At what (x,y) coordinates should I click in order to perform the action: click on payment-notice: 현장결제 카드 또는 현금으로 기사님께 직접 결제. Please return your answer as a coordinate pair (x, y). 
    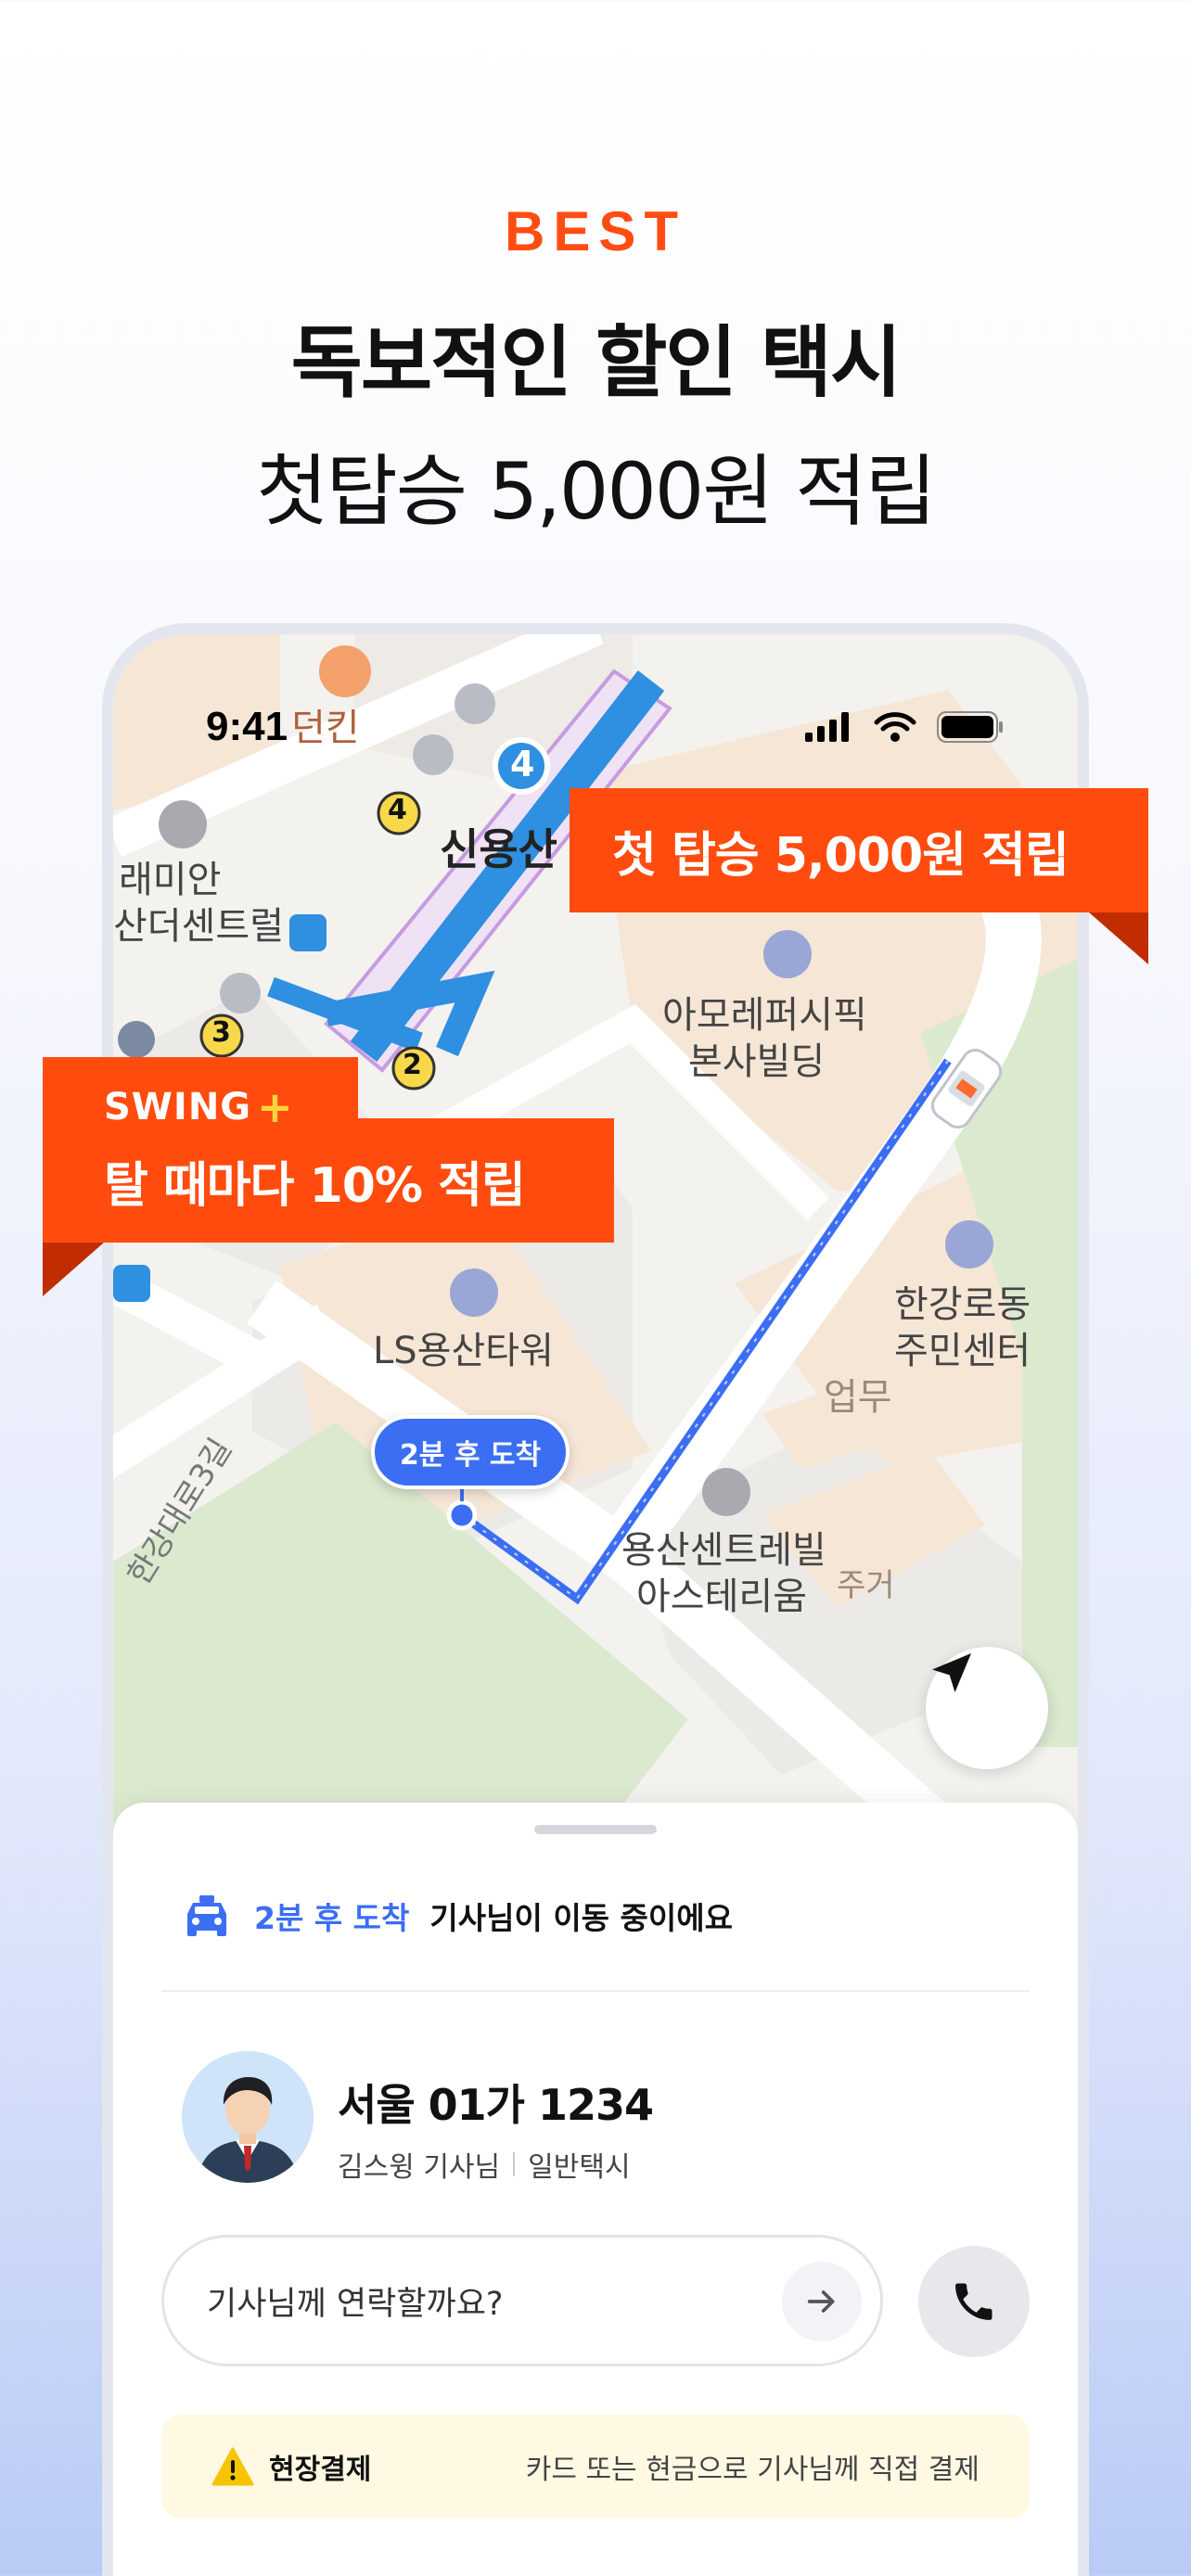
    Looking at the image, I should click on (595, 2467).